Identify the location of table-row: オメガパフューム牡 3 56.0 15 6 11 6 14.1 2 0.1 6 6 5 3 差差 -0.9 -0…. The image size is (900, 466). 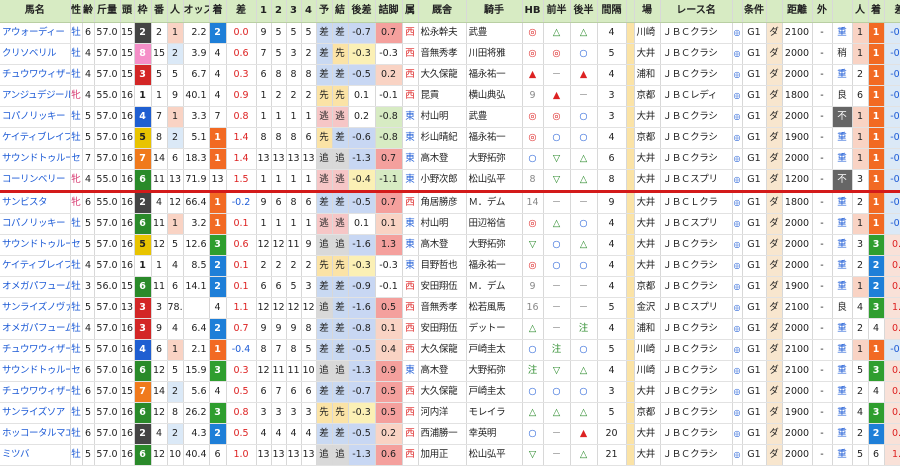
(450, 287).